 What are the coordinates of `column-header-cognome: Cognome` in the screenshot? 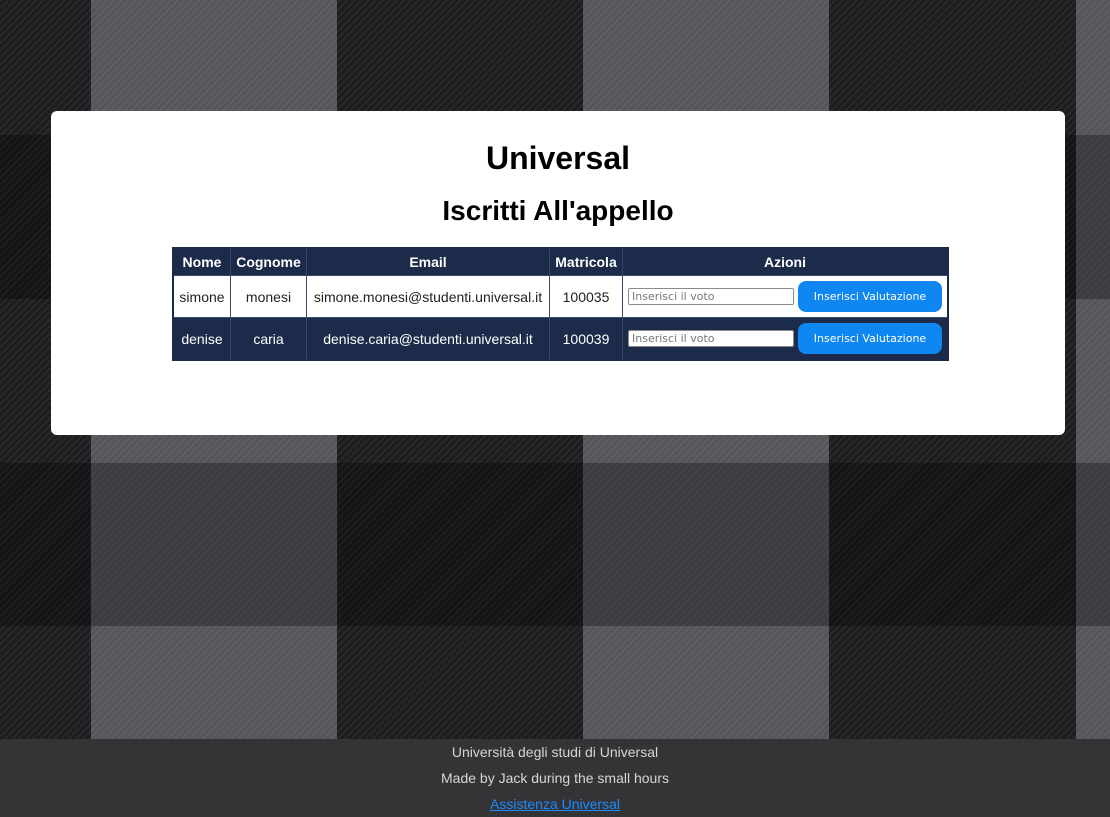 It's located at (268, 261).